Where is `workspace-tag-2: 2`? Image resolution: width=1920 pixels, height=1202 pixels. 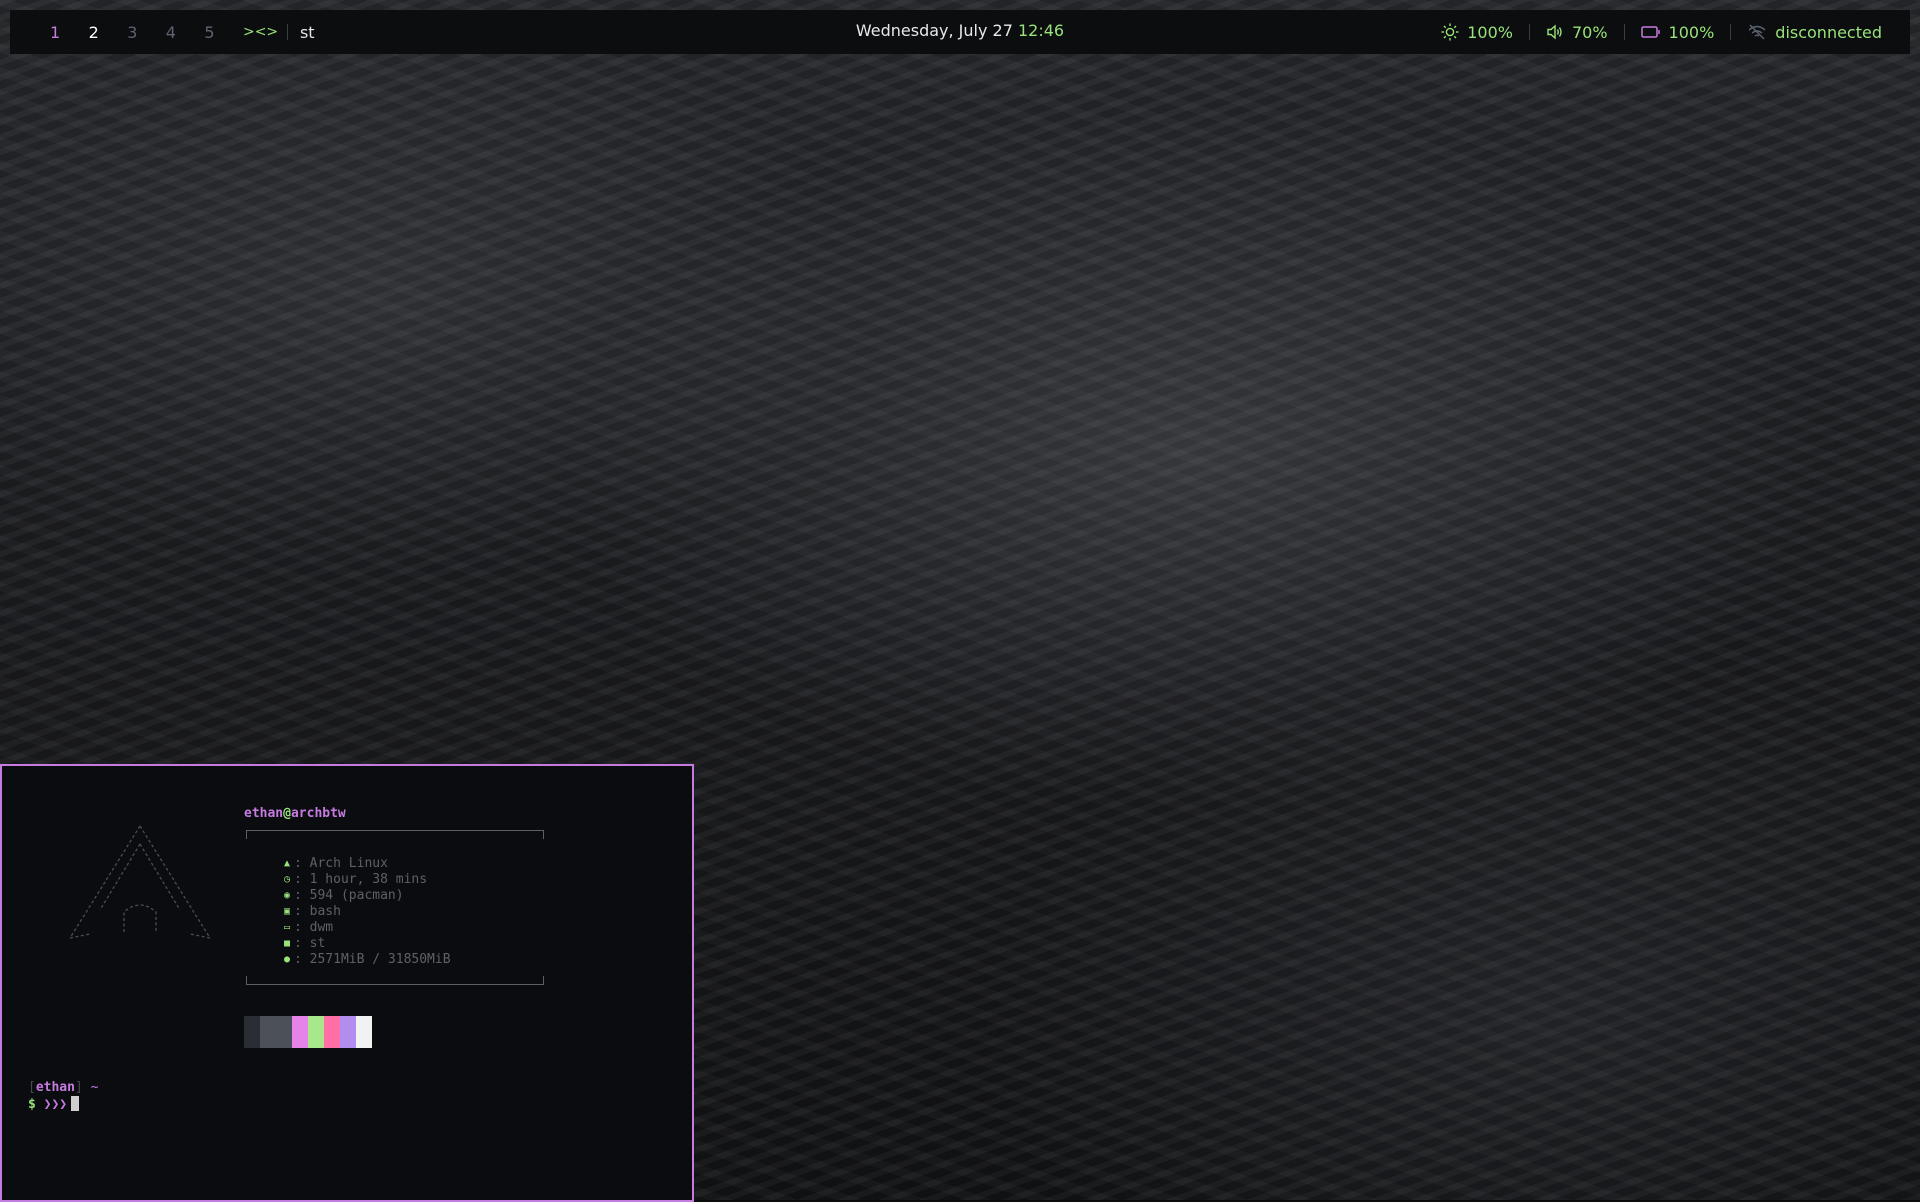 workspace-tag-2: 2 is located at coordinates (108, 32).